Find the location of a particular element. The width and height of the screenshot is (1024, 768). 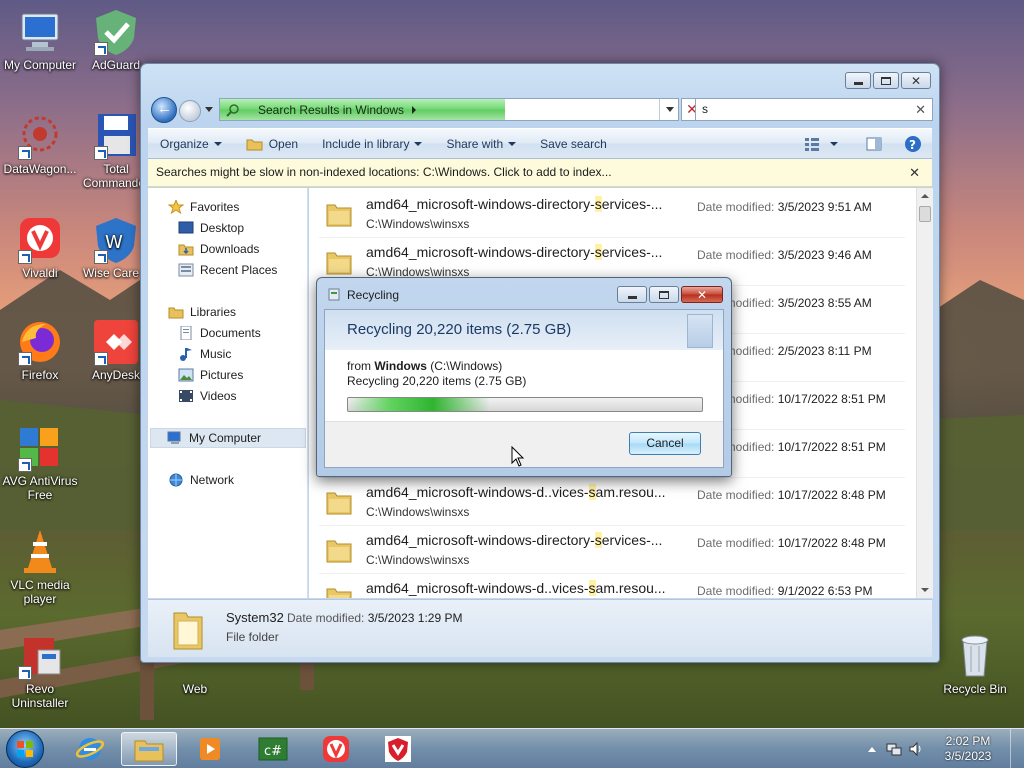

nav-libraries: Libraries is located at coordinates (202, 312).